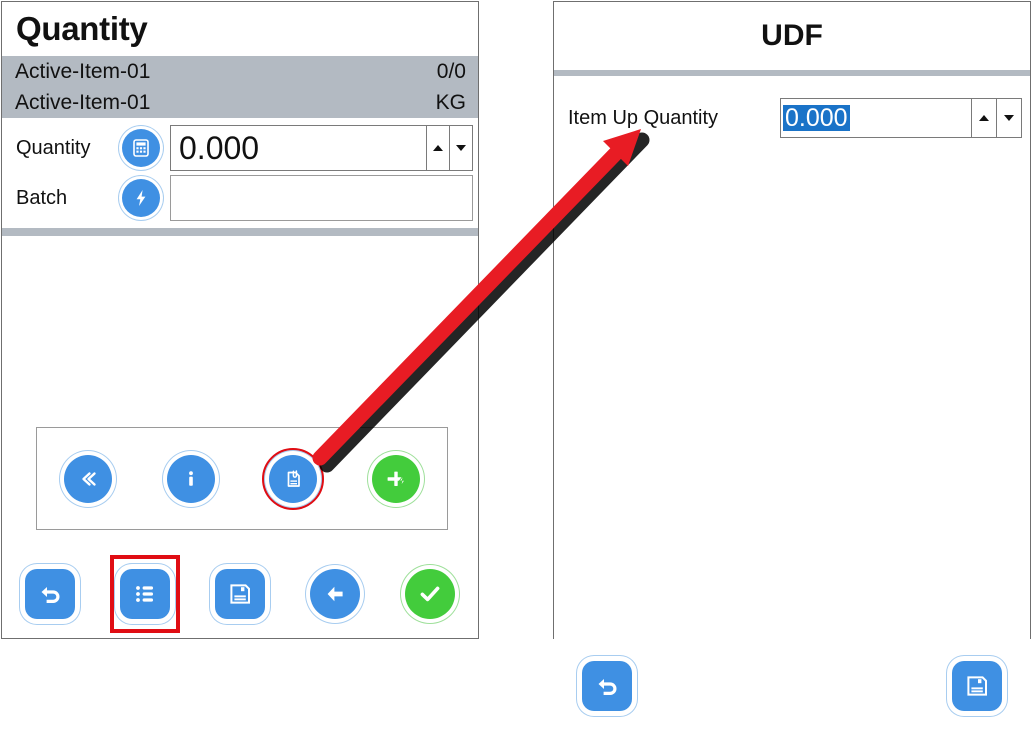 Image resolution: width=1033 pixels, height=734 pixels. What do you see at coordinates (876, 118) in the screenshot?
I see `item-up-quantity-value-wrap: 0.000` at bounding box center [876, 118].